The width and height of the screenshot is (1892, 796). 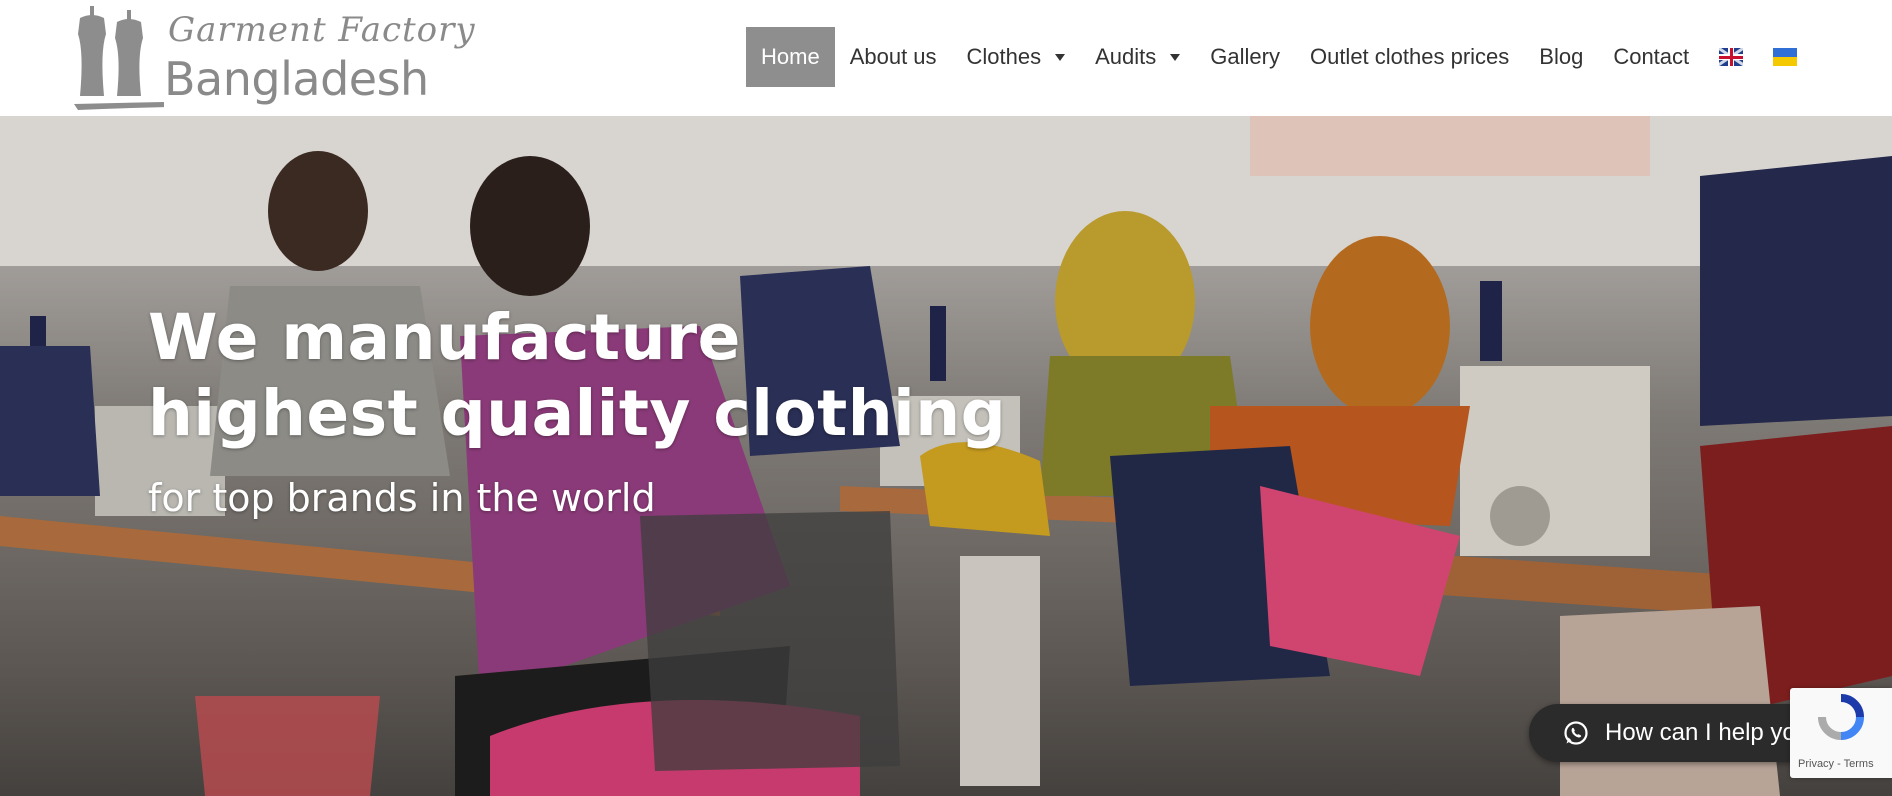 I want to click on nav-home: Home, so click(x=790, y=57).